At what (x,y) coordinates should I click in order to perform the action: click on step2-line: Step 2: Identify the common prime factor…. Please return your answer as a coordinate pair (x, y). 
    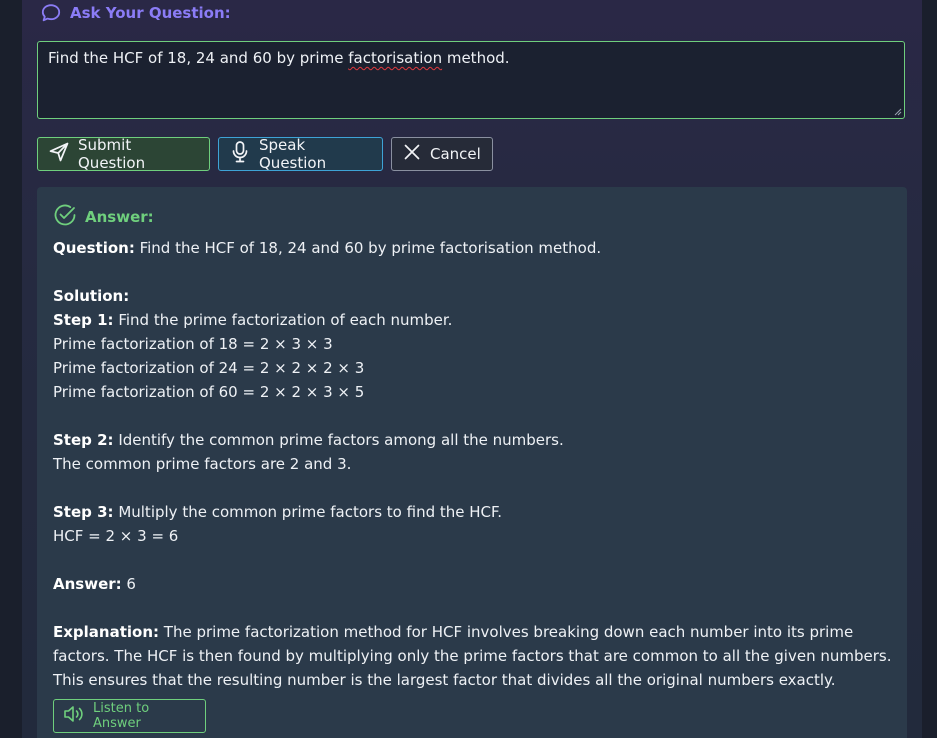
    Looking at the image, I should click on (473, 440).